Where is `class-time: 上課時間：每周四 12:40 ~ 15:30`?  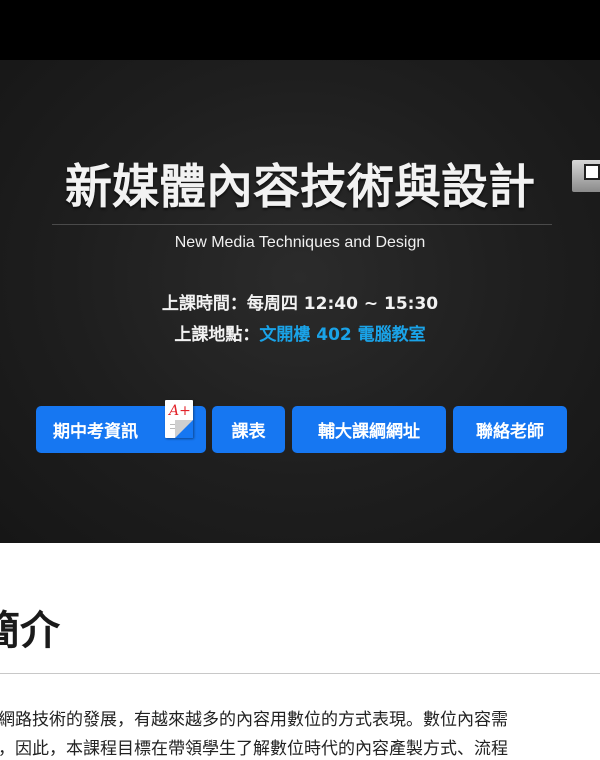
class-time: 上課時間：每周四 12:40 ~ 15:30 is located at coordinates (300, 301).